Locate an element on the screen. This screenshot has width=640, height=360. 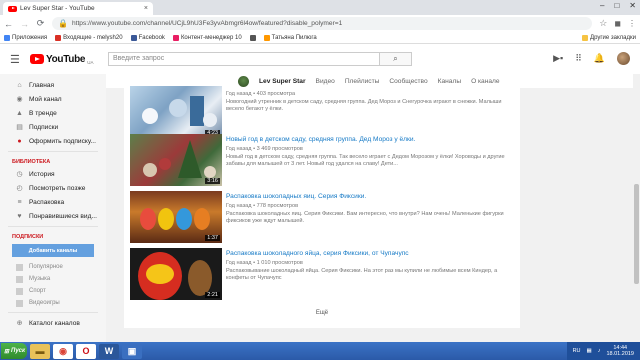
window-icon: ▣ is located at coordinates (132, 350).